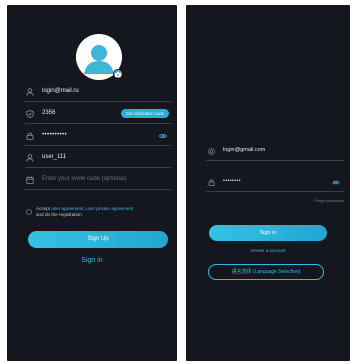 The image size is (355, 364). I want to click on user-agreement-link: user agreement, so click(67, 208).